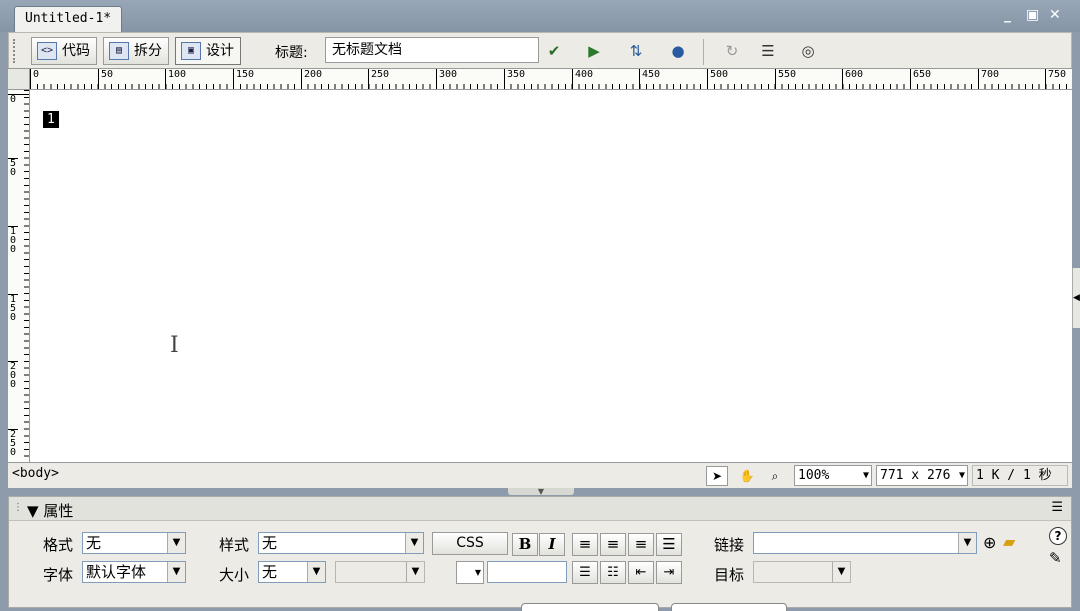  Describe the element at coordinates (747, 476) in the screenshot. I see `hand-tool-icon: ✋` at that location.